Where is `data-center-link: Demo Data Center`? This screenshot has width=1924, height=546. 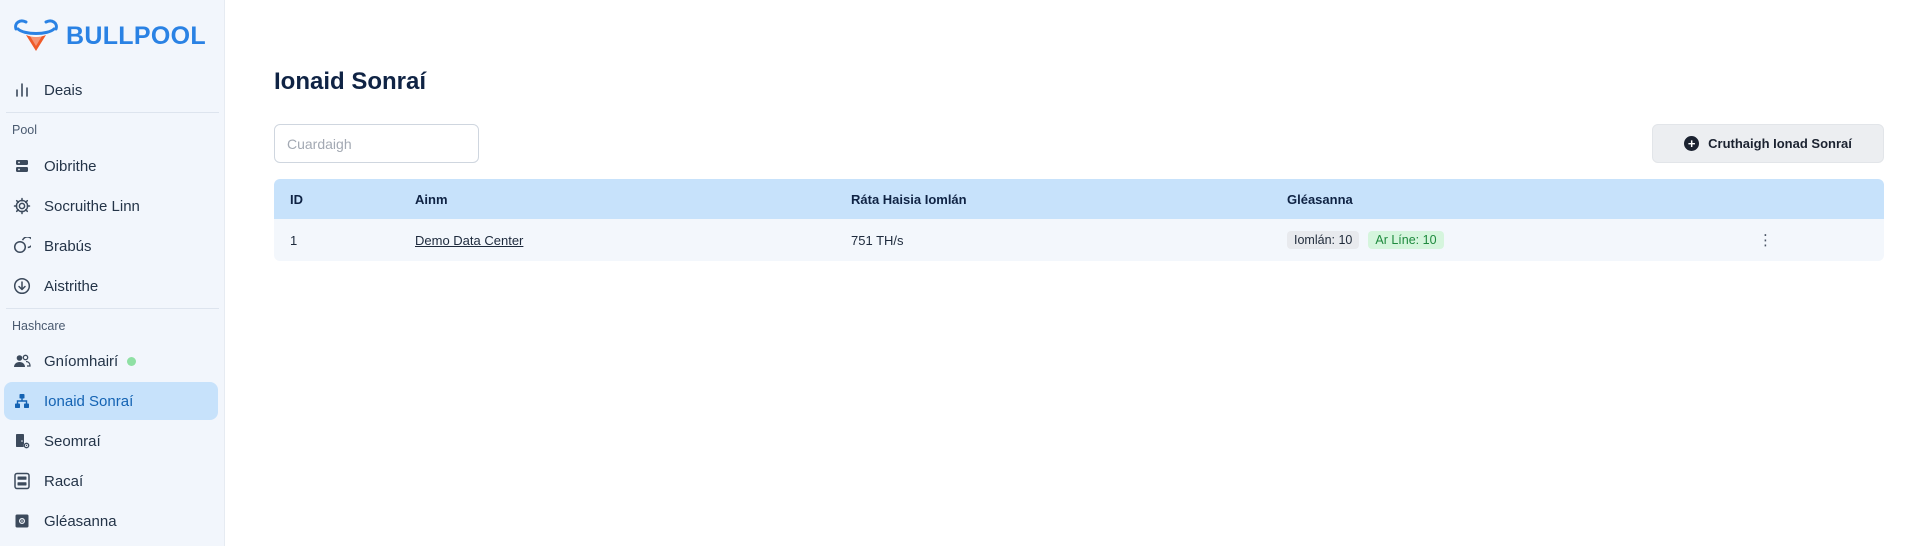
data-center-link: Demo Data Center is located at coordinates (469, 240).